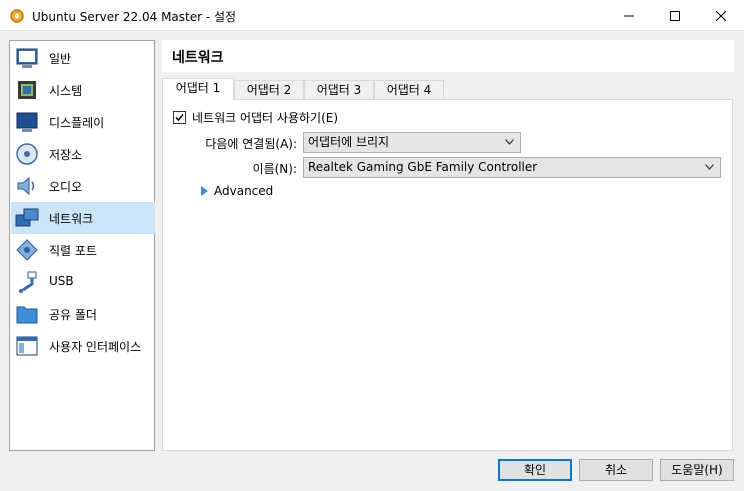 The width and height of the screenshot is (744, 491). What do you see at coordinates (412, 142) in the screenshot?
I see `attached-to-select: 어댑터에 브리지` at bounding box center [412, 142].